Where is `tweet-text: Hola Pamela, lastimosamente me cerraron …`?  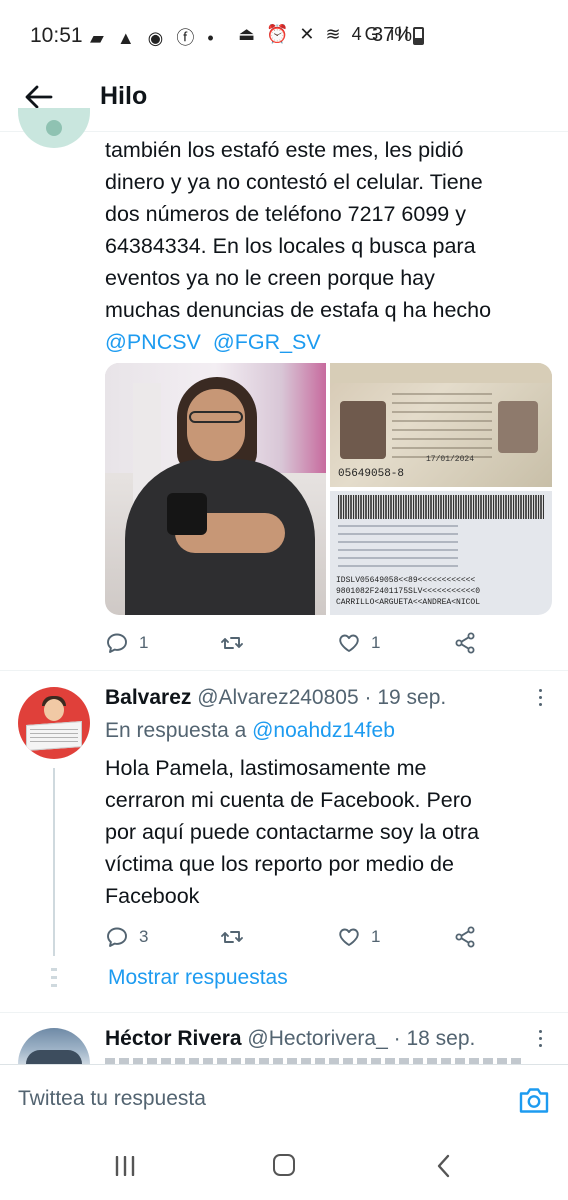 tweet-text: Hola Pamela, lastimosamente me cerraron … is located at coordinates (292, 832).